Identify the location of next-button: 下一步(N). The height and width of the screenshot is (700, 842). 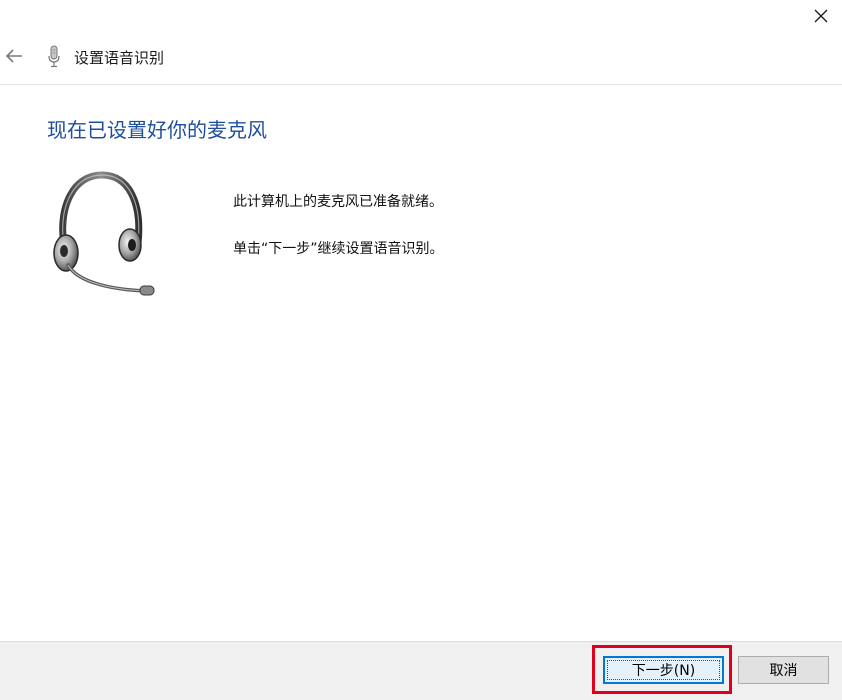
(663, 670).